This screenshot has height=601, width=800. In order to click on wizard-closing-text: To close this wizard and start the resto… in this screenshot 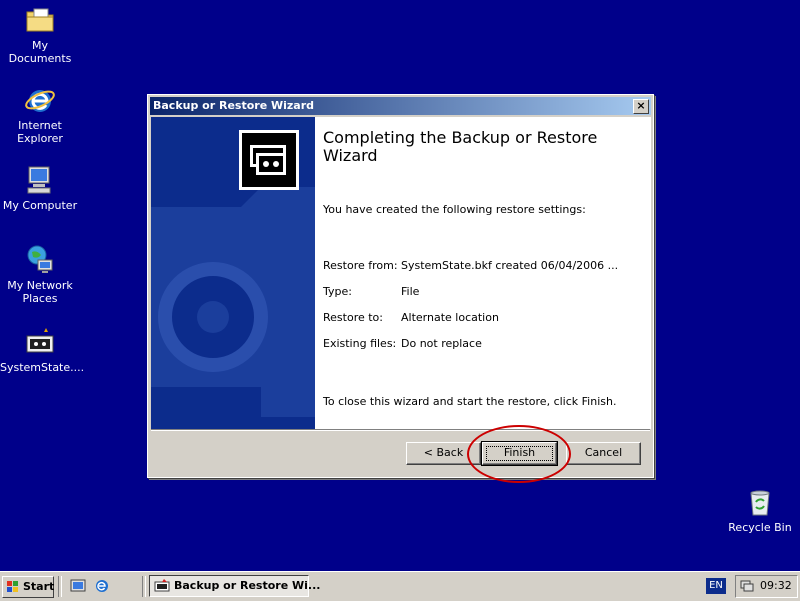, I will do `click(470, 401)`.